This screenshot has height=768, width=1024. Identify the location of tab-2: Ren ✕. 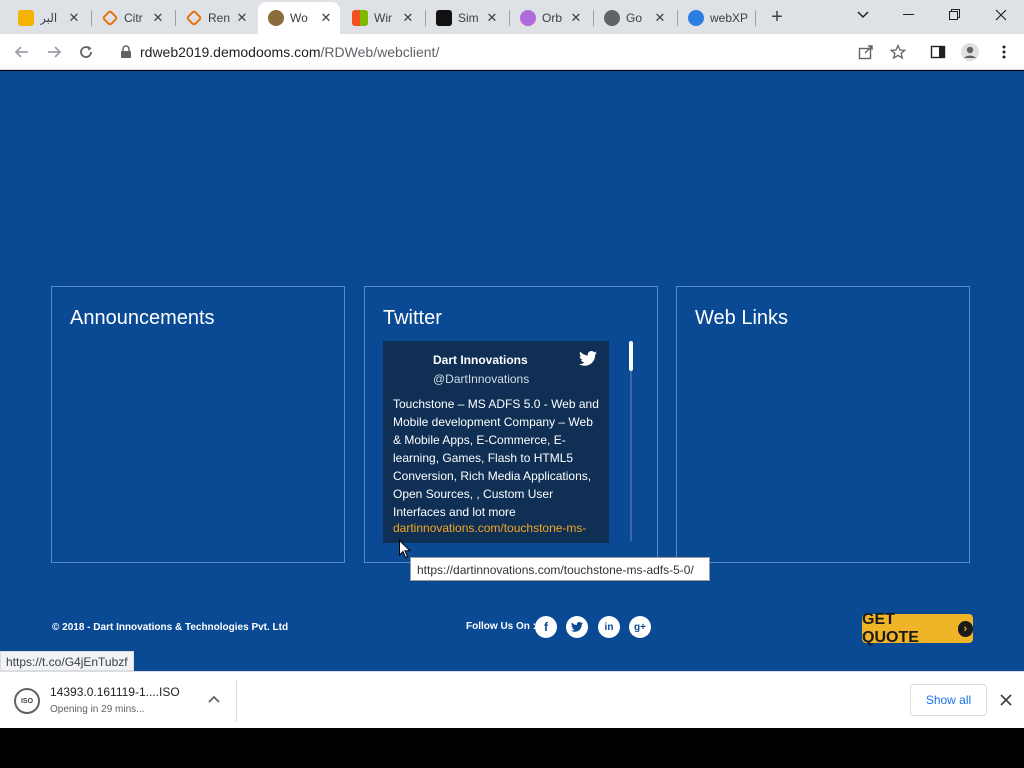
(216, 18).